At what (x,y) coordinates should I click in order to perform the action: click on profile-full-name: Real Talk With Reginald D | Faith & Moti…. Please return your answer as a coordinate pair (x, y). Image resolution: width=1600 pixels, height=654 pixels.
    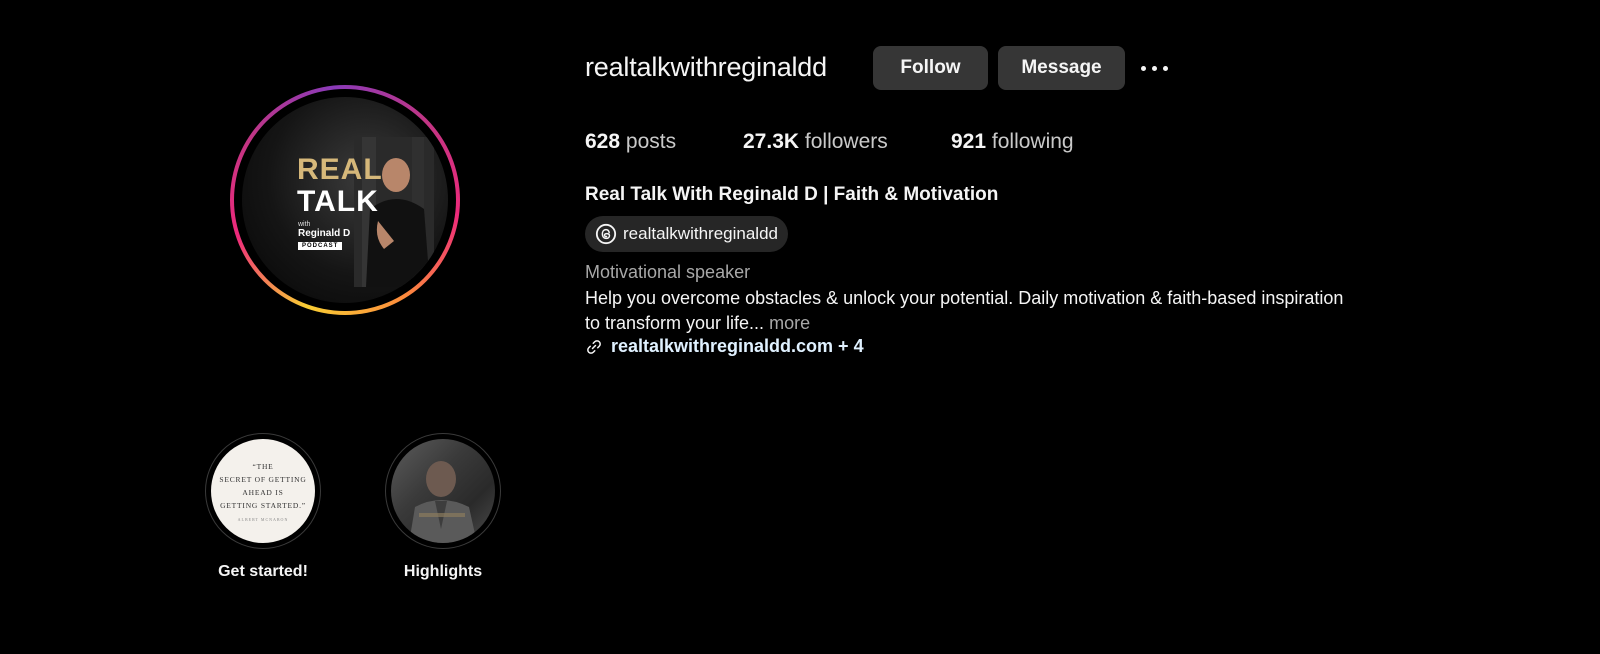
    Looking at the image, I should click on (792, 194).